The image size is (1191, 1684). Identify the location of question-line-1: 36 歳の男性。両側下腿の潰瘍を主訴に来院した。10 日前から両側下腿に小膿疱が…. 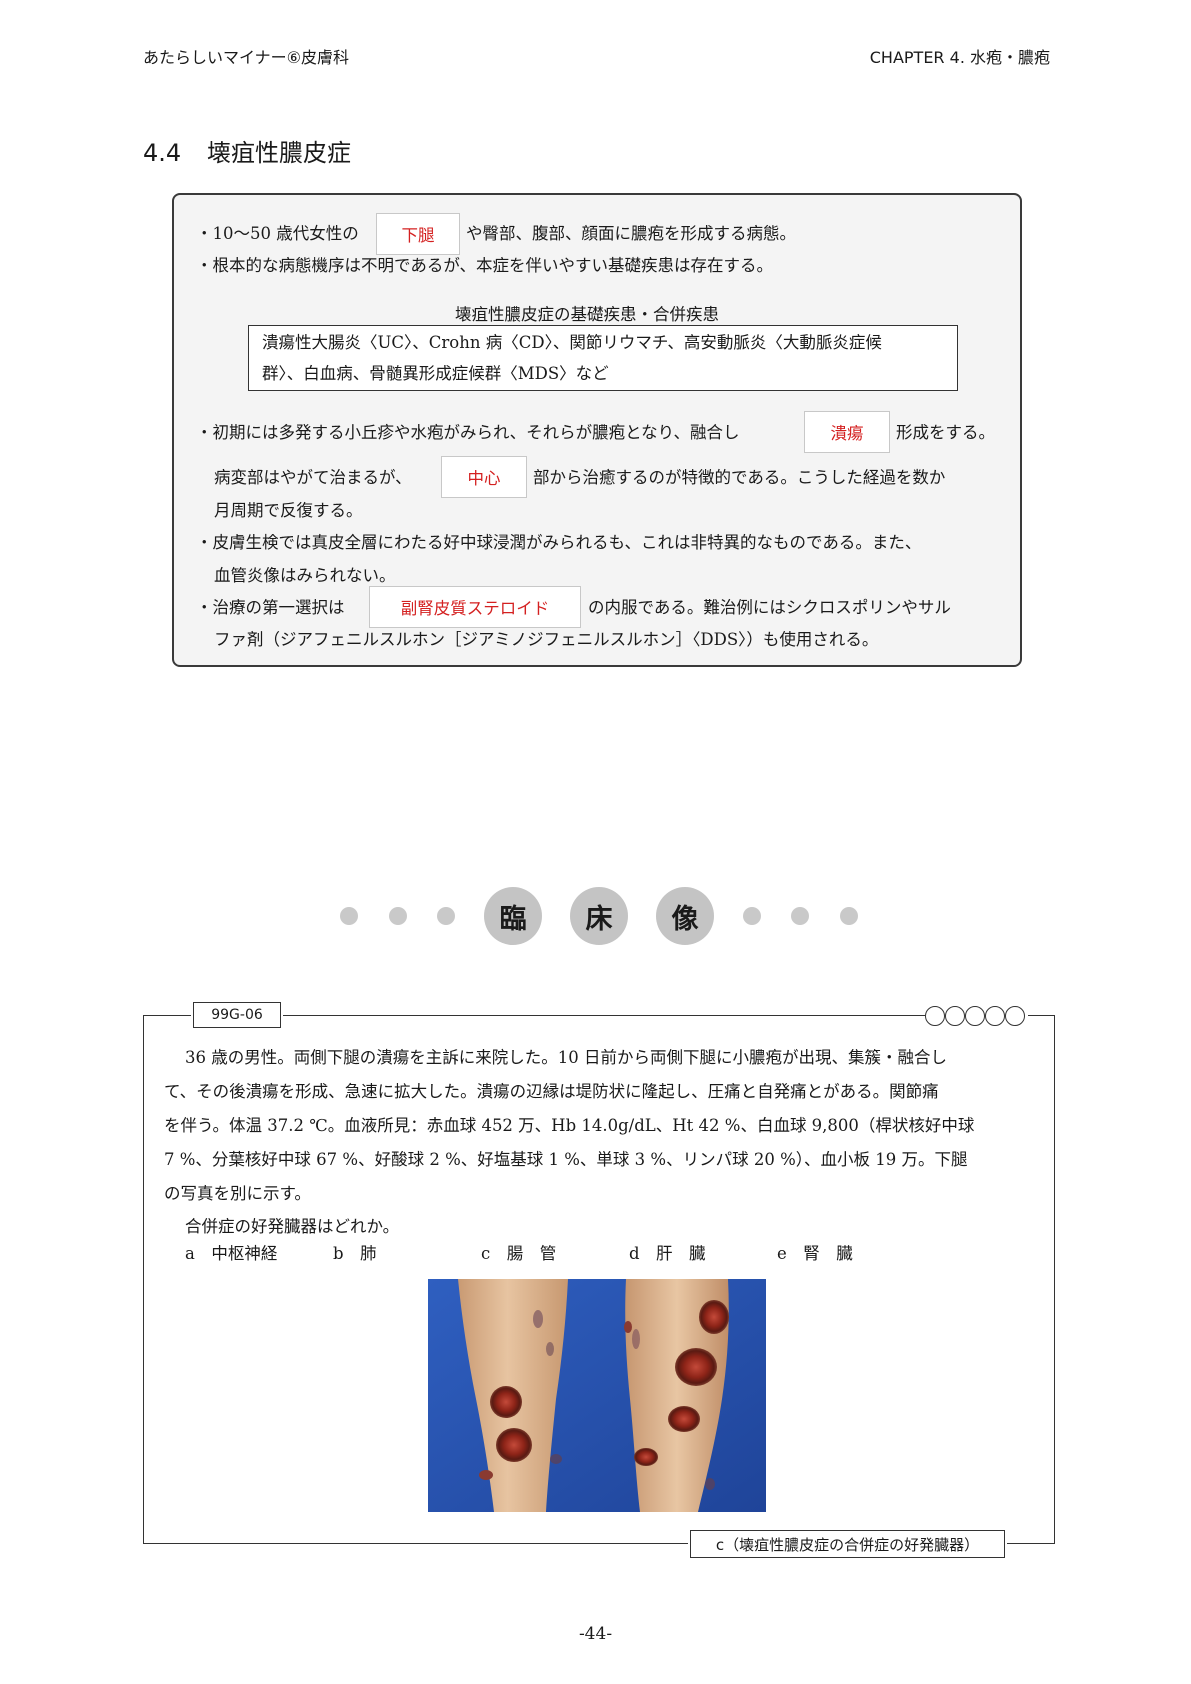
(566, 1057).